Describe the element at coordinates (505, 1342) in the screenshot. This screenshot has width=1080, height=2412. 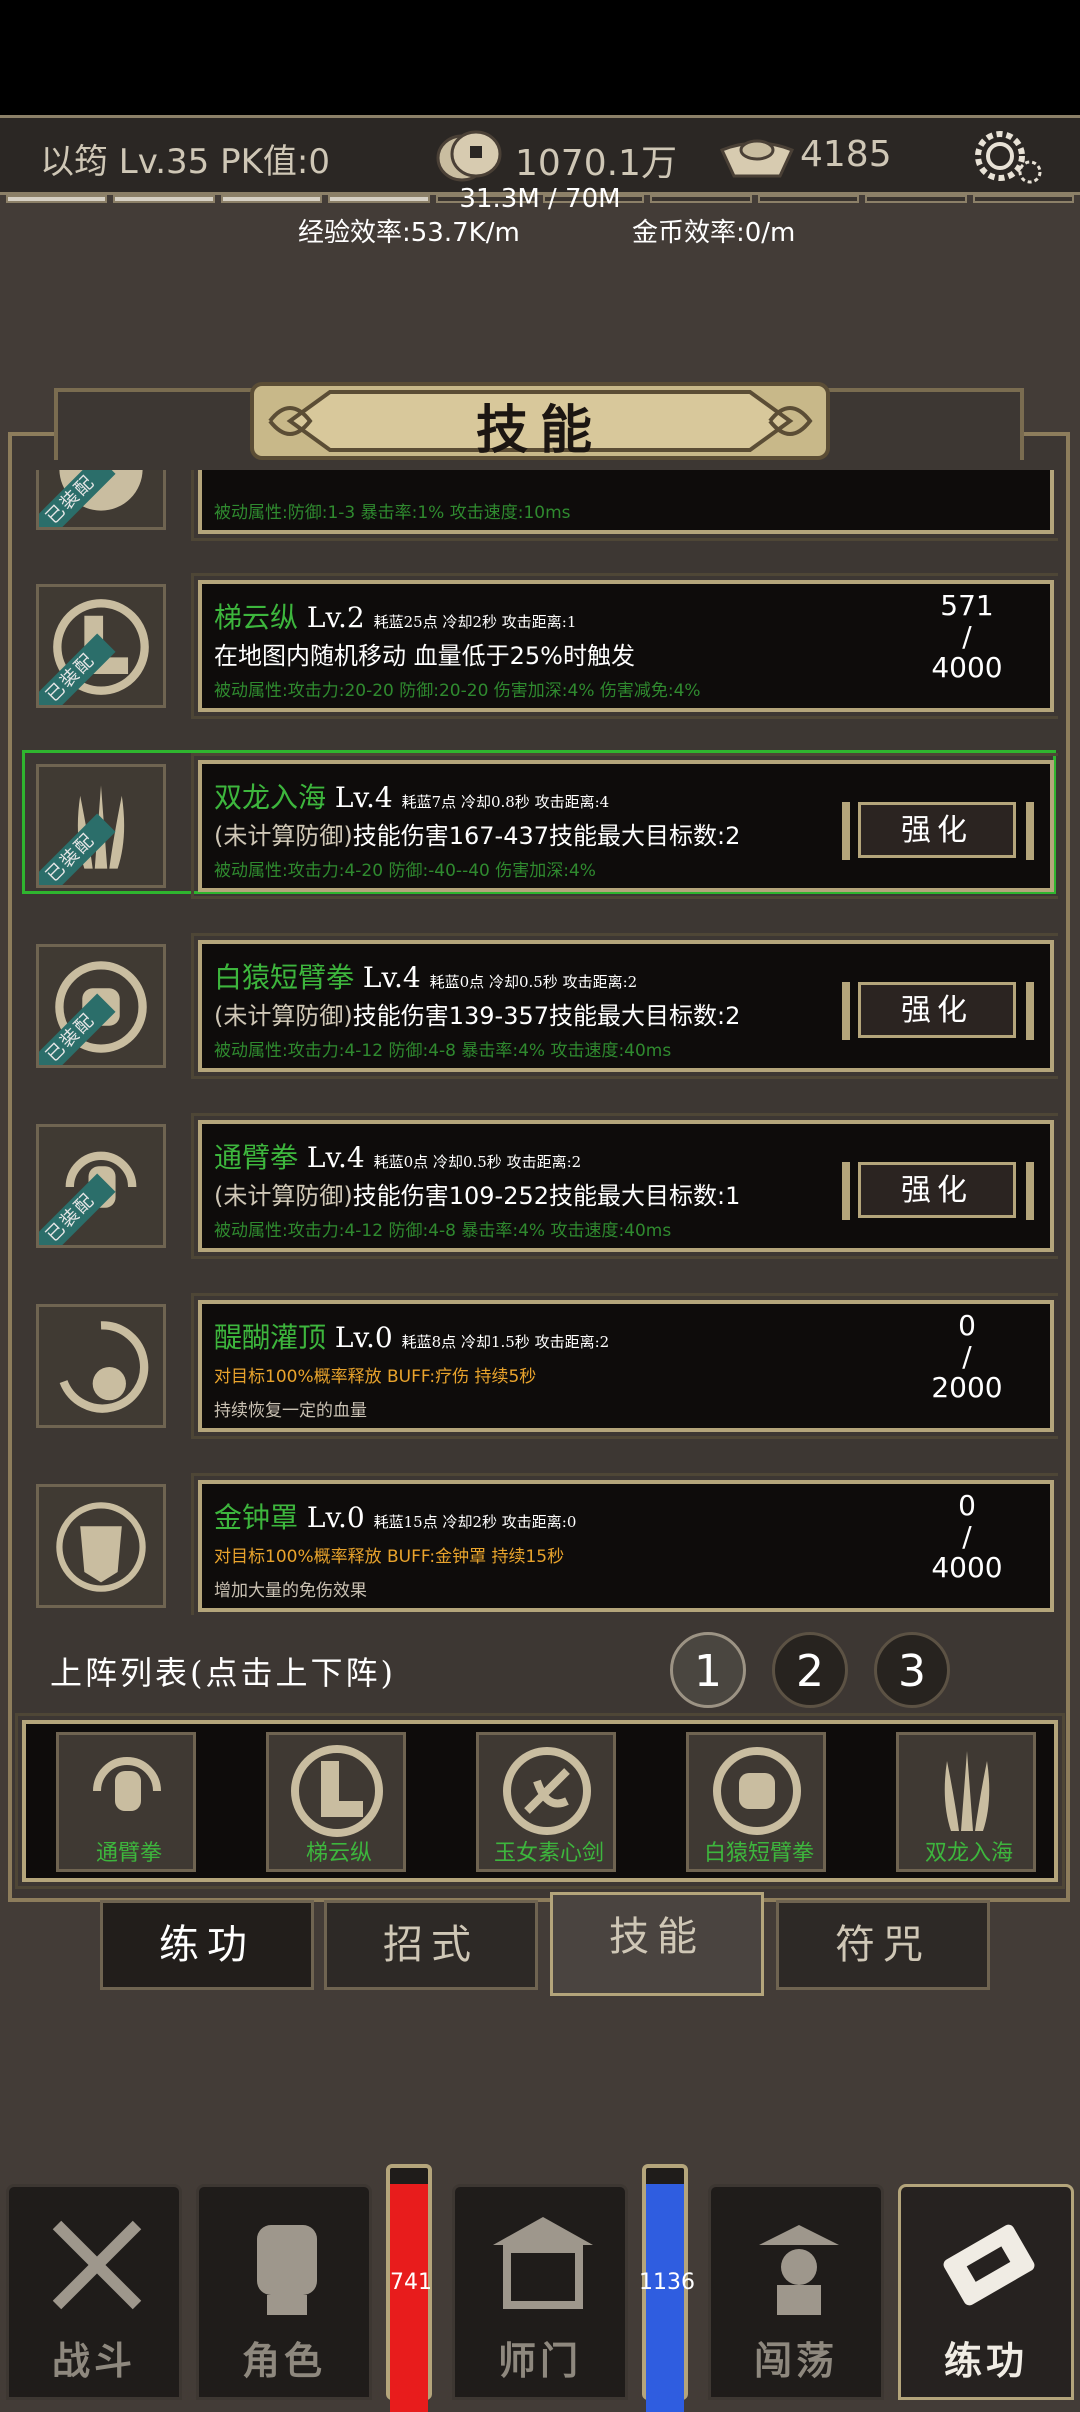
I see `skill-meta: 耗蓝8点 冷却1.5秒 攻击距离:2` at that location.